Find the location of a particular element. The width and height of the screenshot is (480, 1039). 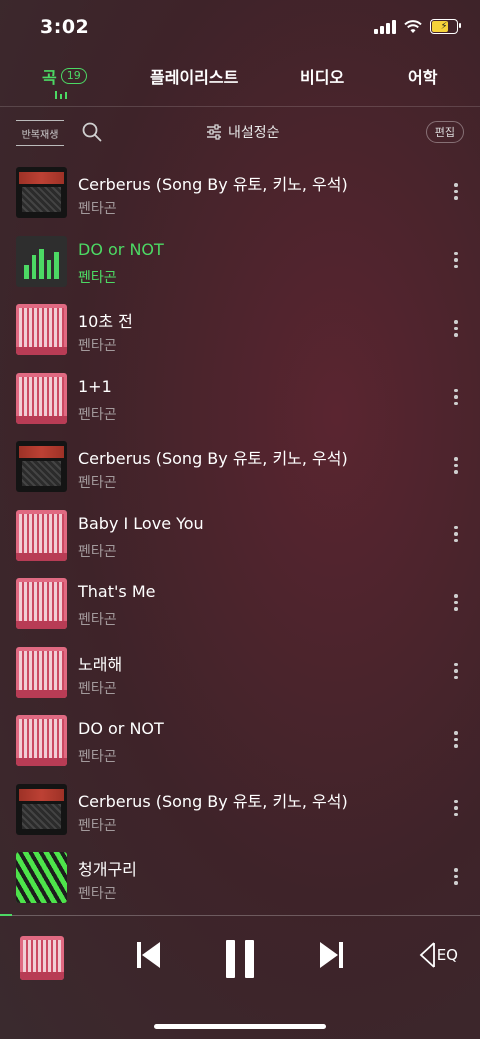

search-icon is located at coordinates (92, 132).